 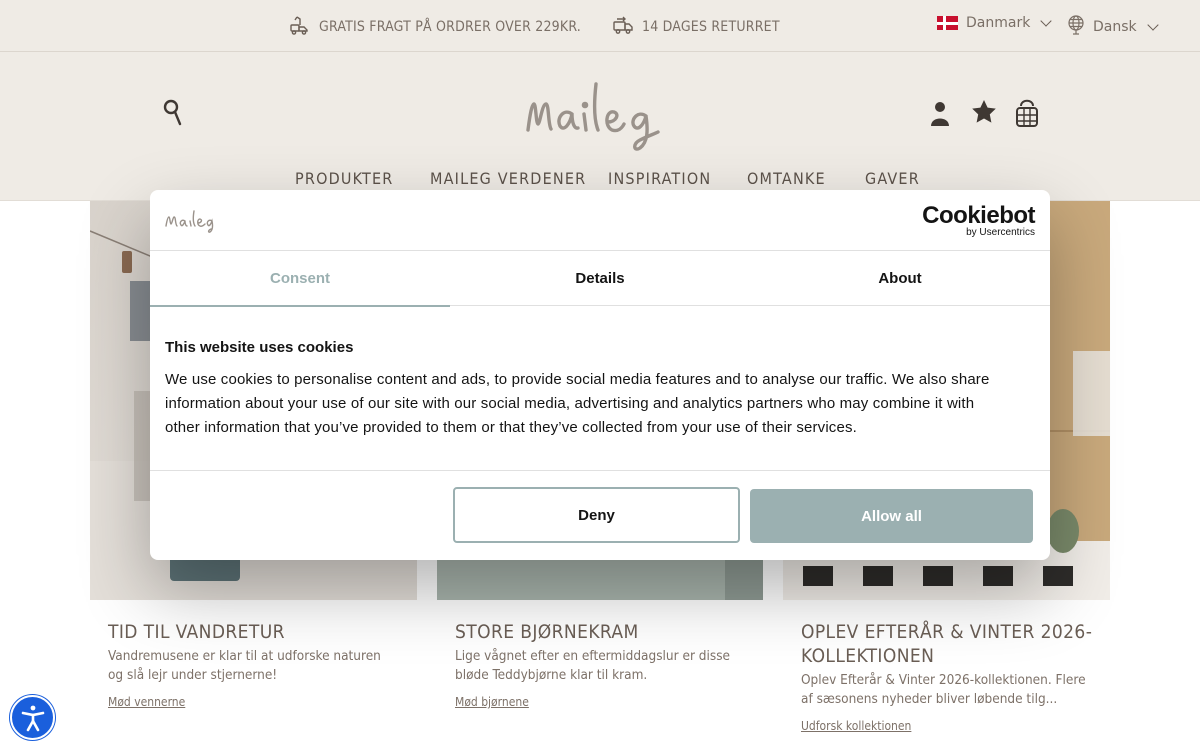 I want to click on language-label: Dansk, so click(x=1115, y=27).